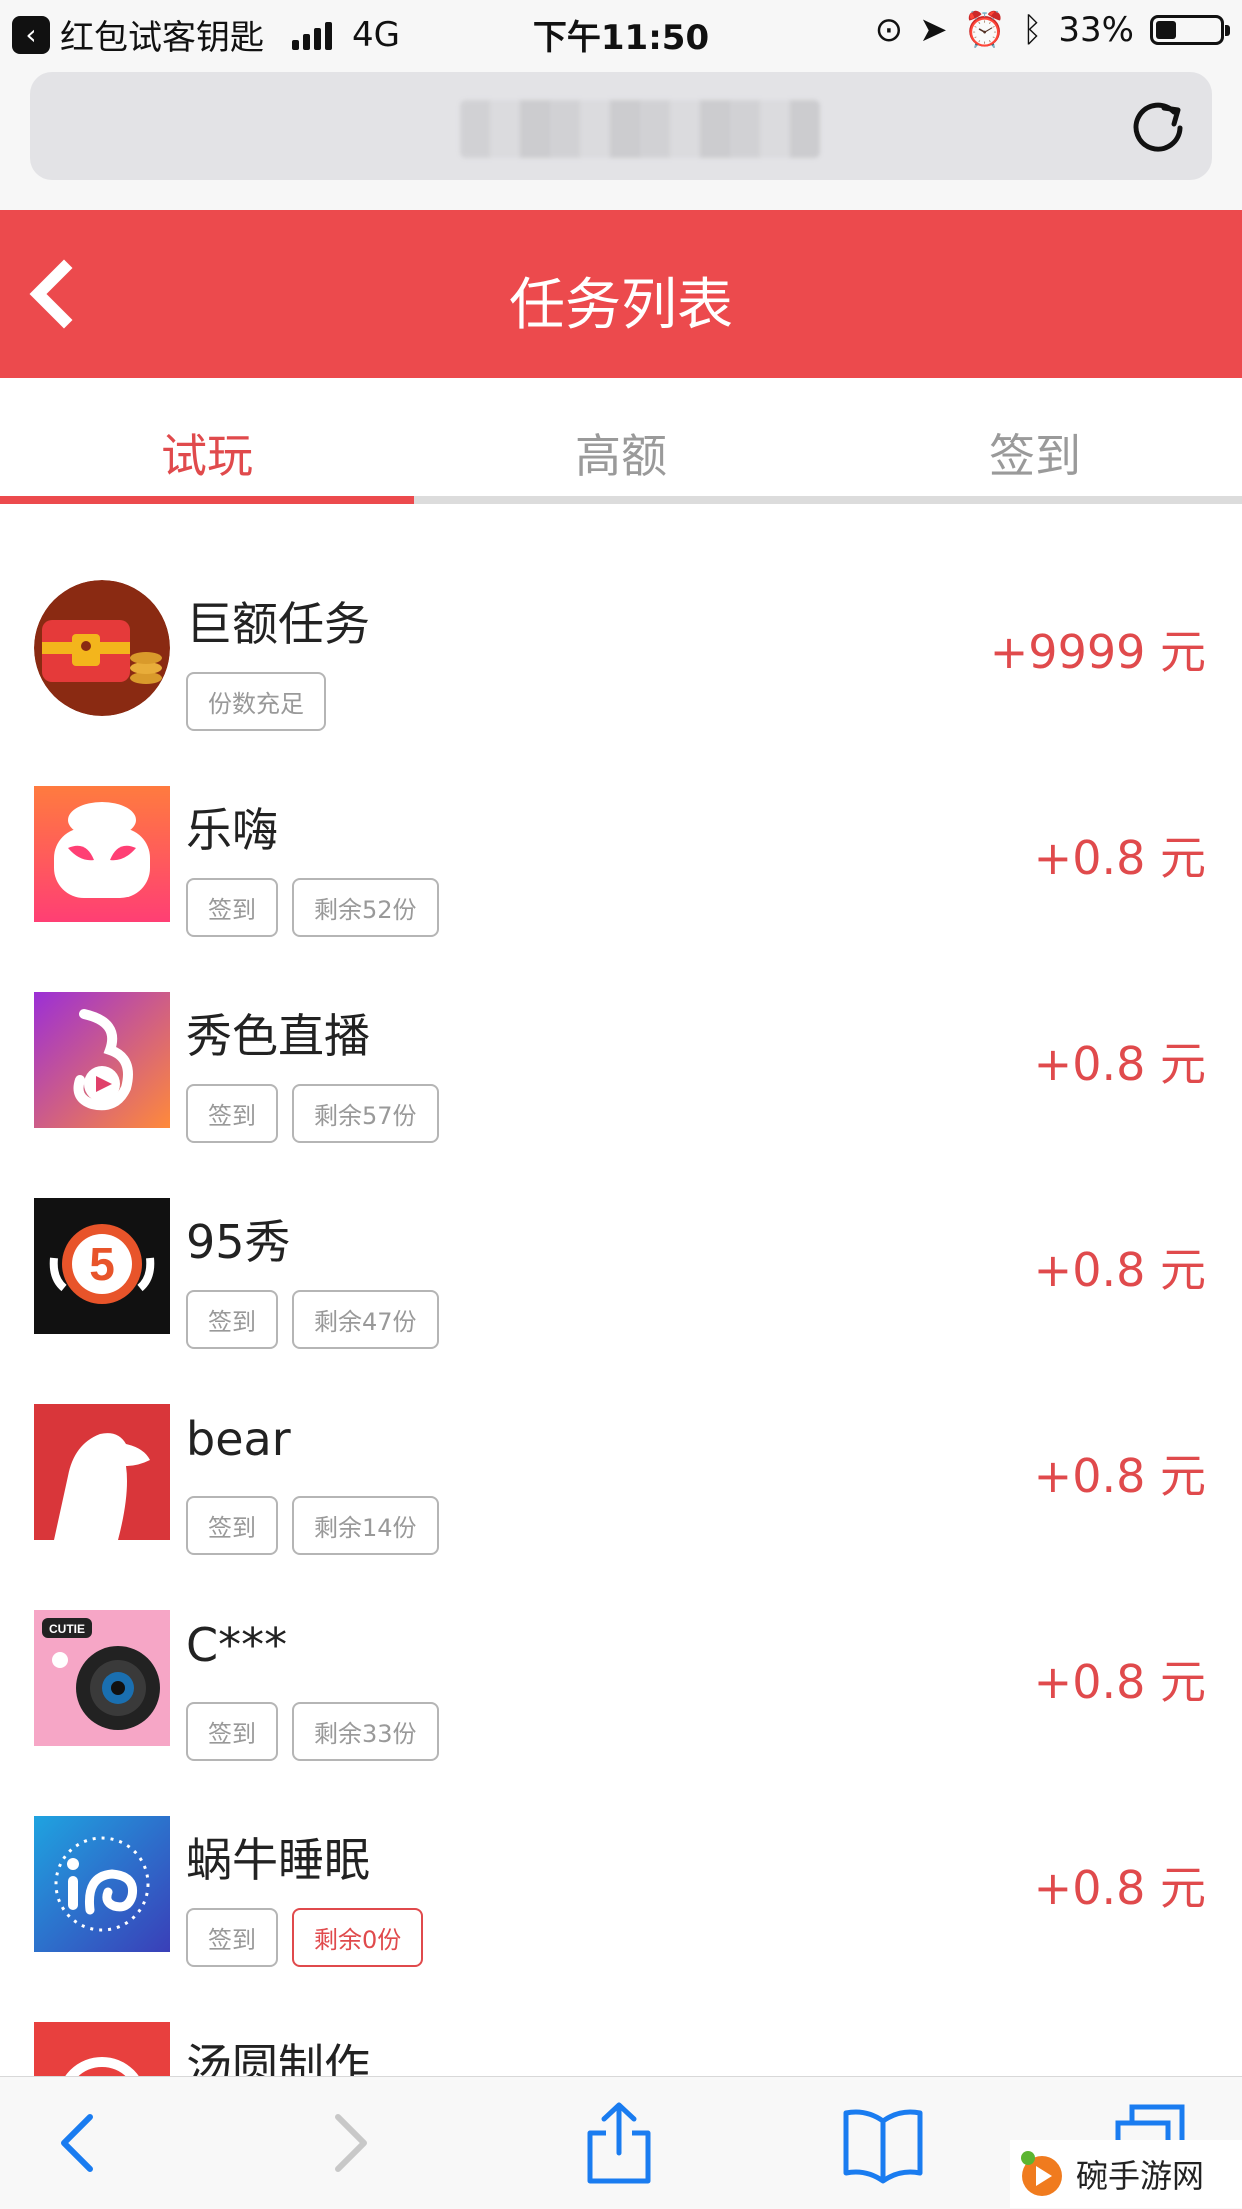  I want to click on svg-text: 5, so click(102, 1264).